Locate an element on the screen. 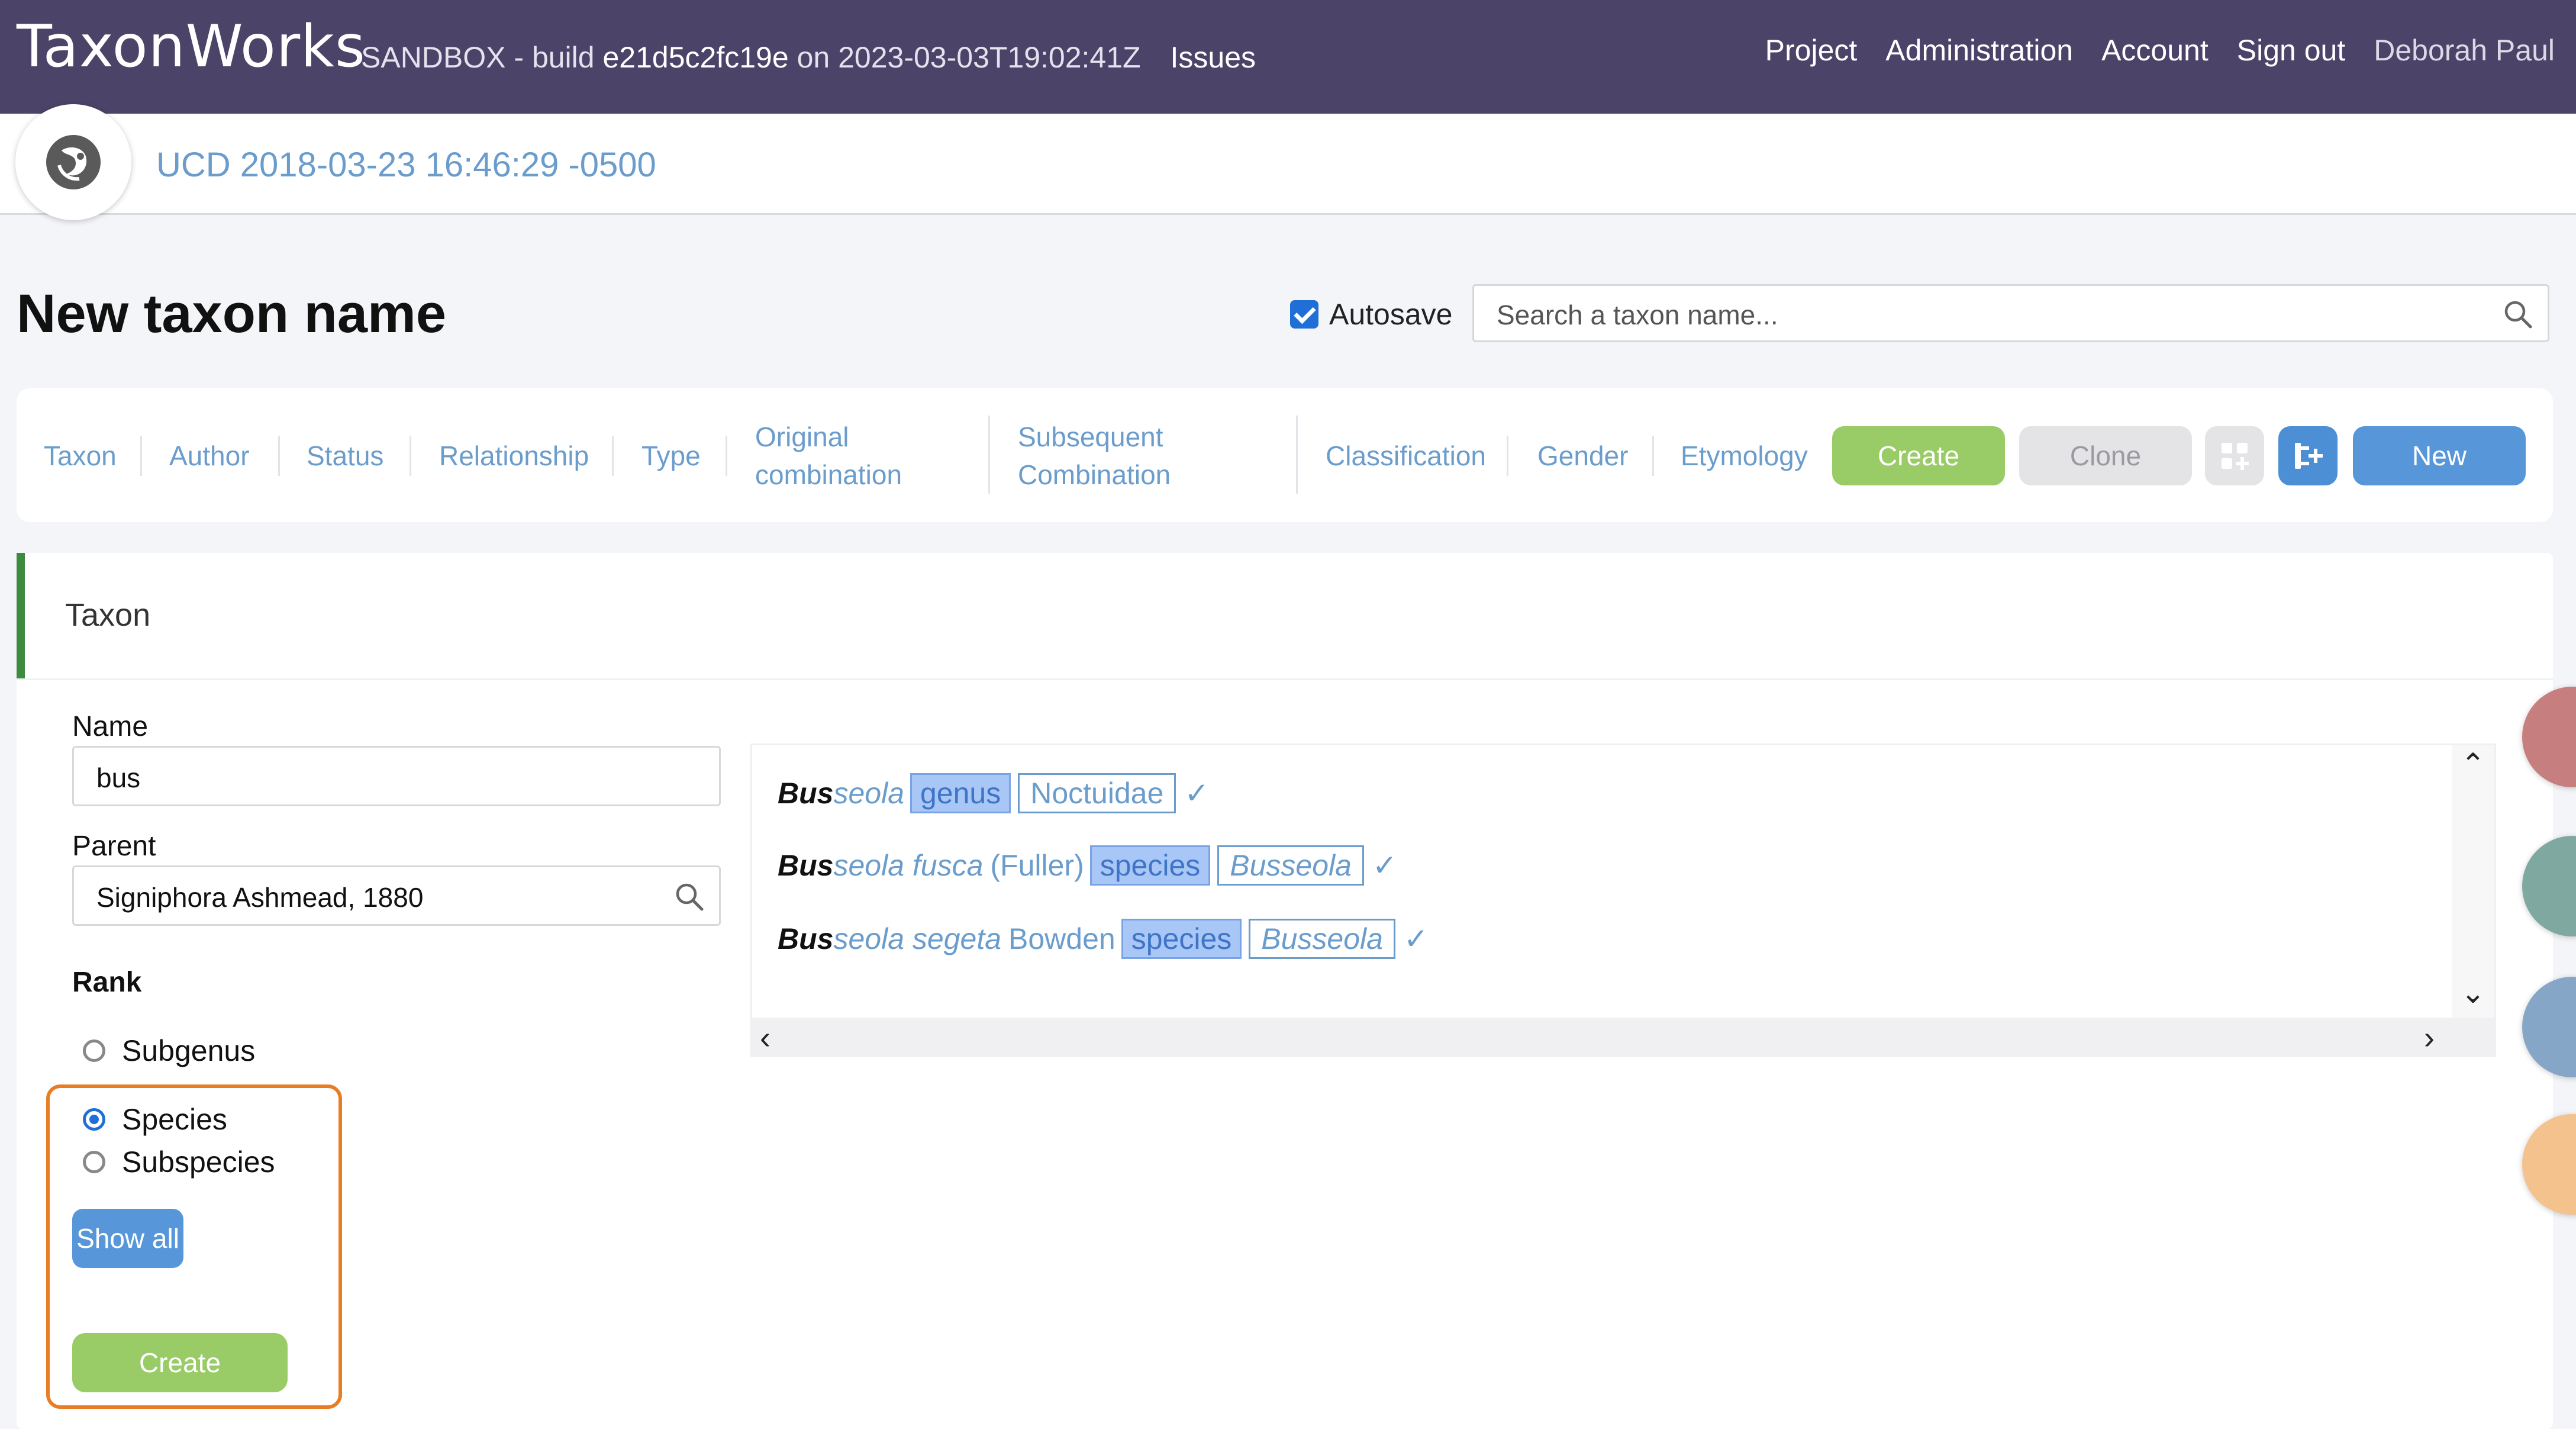  nav-account: Account is located at coordinates (2155, 50).